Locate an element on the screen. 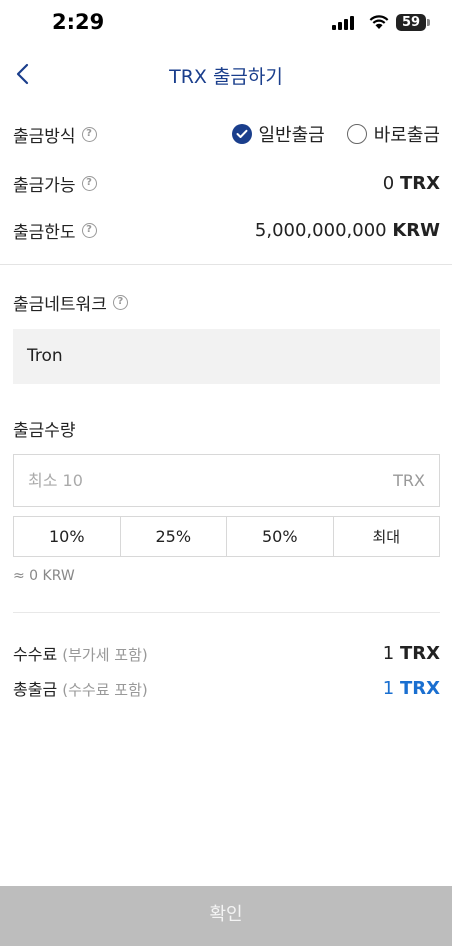  amount-field: TRX is located at coordinates (226, 480).